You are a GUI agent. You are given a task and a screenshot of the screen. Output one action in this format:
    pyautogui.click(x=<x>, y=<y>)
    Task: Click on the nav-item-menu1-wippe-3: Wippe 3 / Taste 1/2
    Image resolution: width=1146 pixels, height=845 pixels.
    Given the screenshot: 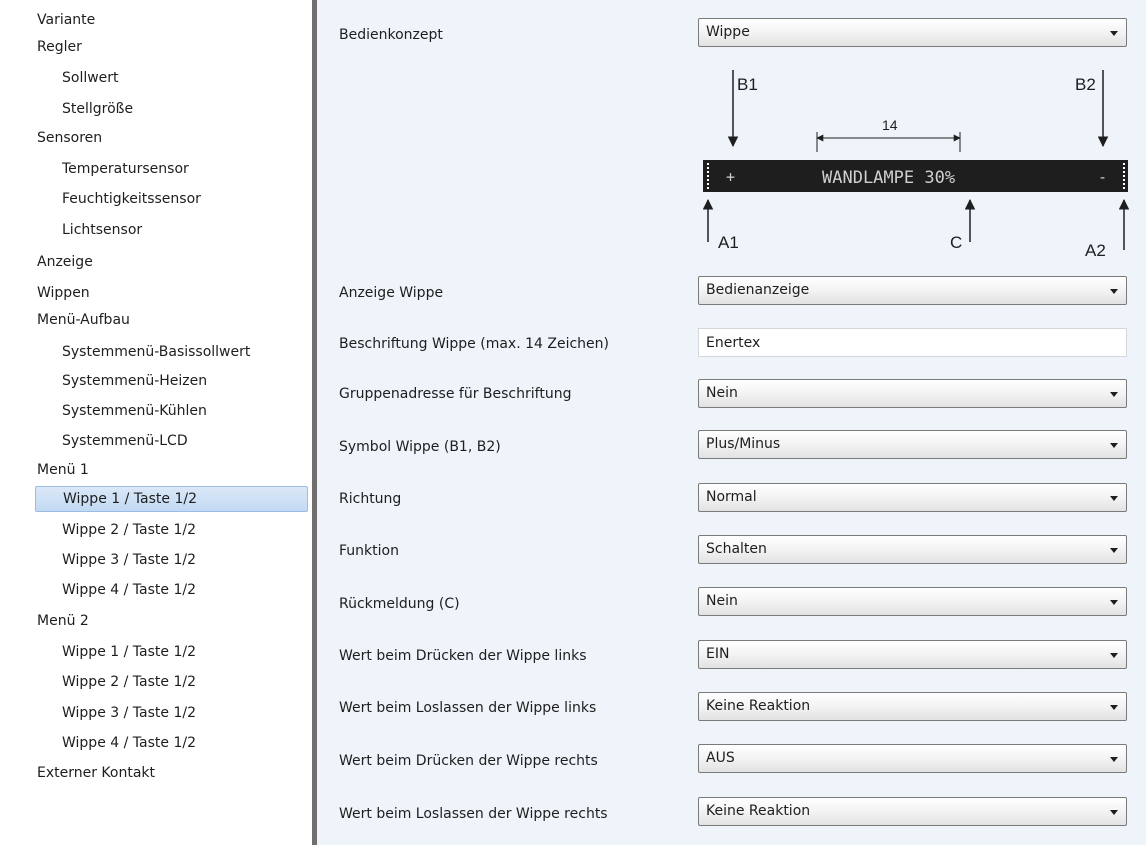 What is the action you would take?
    pyautogui.click(x=129, y=560)
    